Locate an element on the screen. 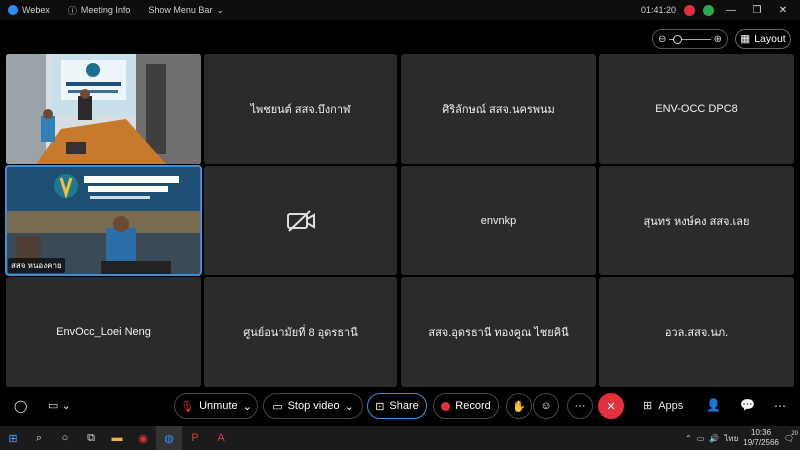 The height and width of the screenshot is (450, 800). participant-tile: สุนทร หงษ์คง สสจ.เลย is located at coordinates (696, 220).